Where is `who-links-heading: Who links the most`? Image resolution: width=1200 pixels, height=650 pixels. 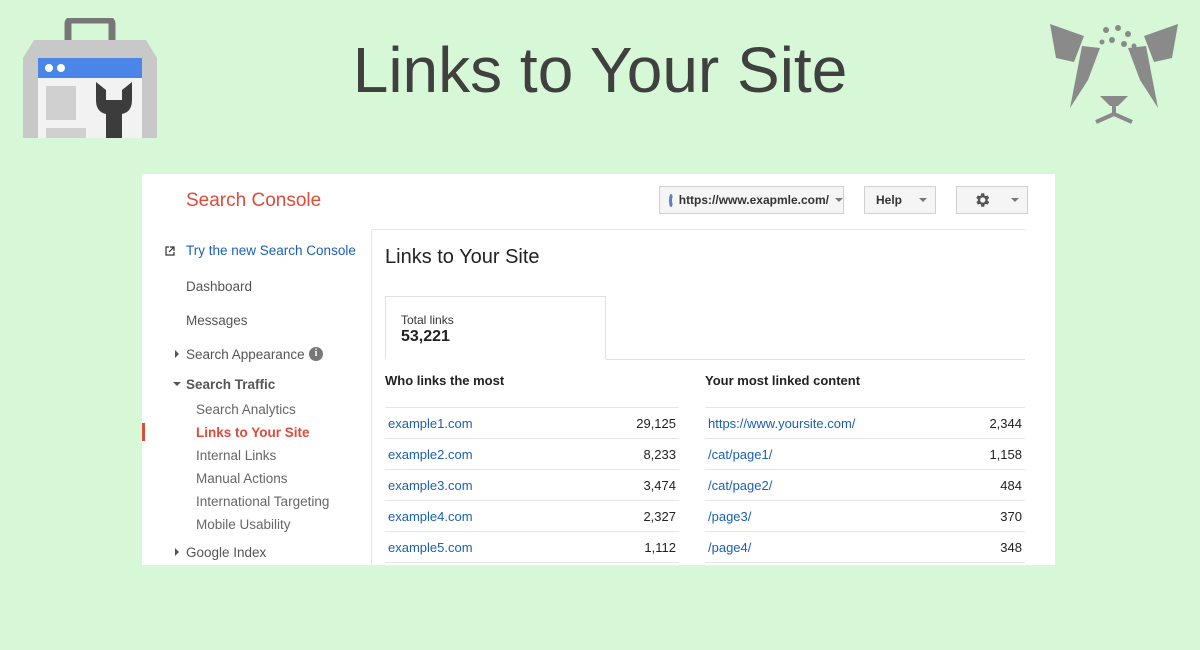 who-links-heading: Who links the most is located at coordinates (445, 380).